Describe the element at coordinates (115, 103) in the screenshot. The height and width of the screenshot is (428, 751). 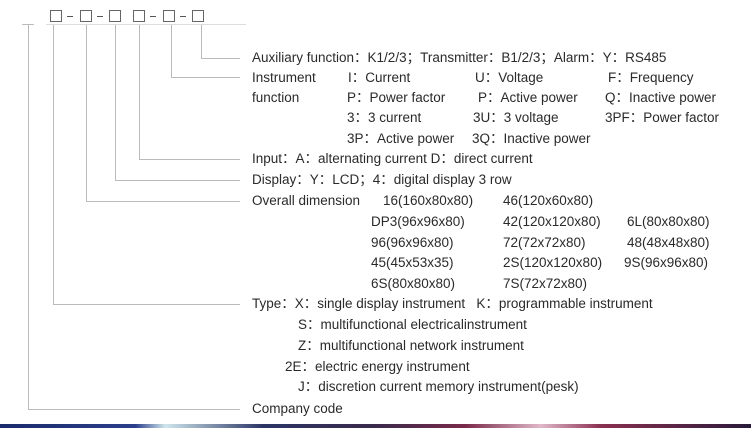
I see `leader-display` at that location.